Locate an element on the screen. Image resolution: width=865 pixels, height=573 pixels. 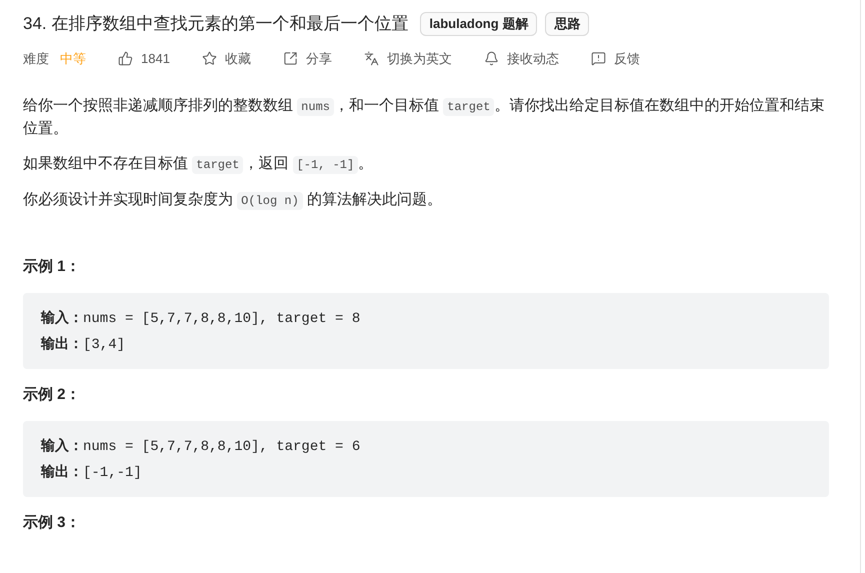
example-line: 输入：nums = [5,7,7,8,8,10], target = 8 is located at coordinates (201, 318).